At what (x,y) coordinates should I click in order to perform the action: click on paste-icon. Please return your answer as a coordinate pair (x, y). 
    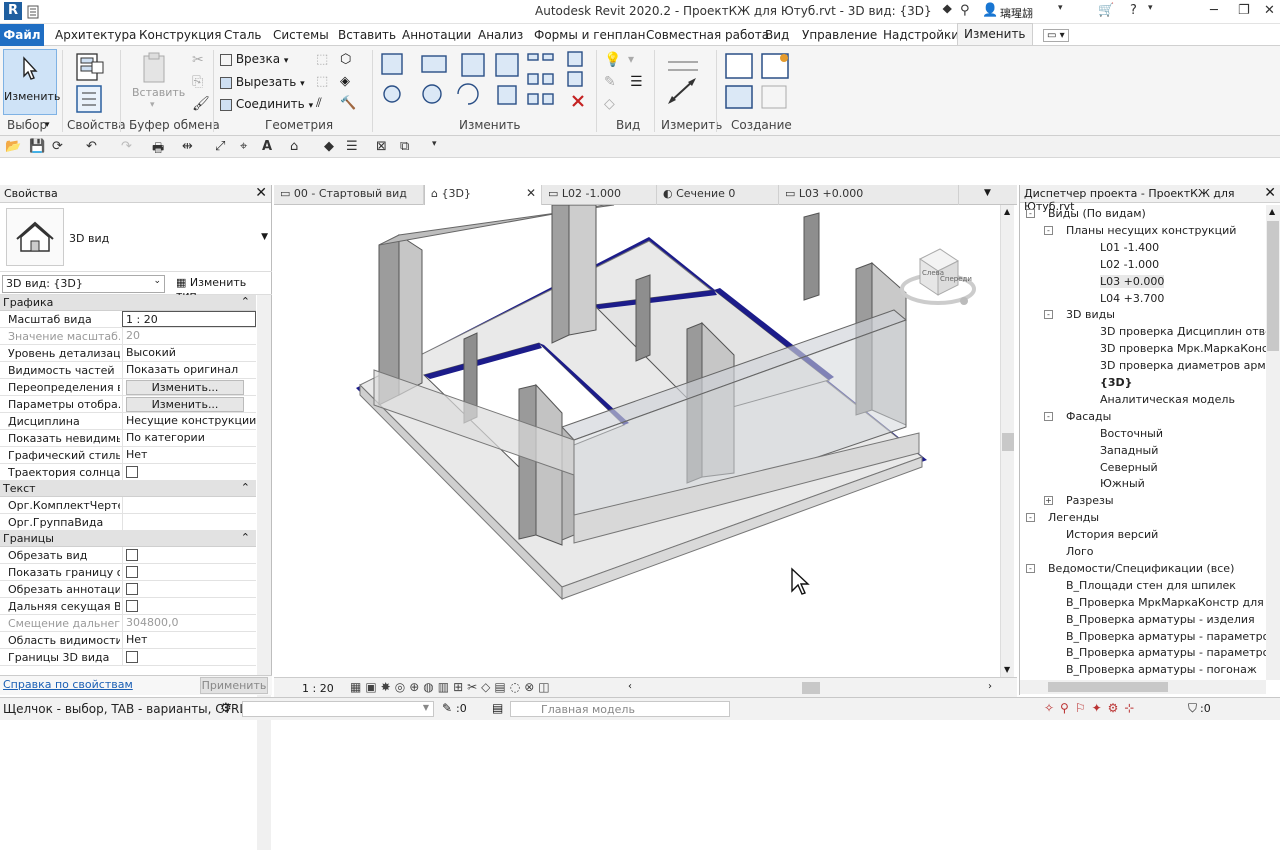
    Looking at the image, I should click on (154, 68).